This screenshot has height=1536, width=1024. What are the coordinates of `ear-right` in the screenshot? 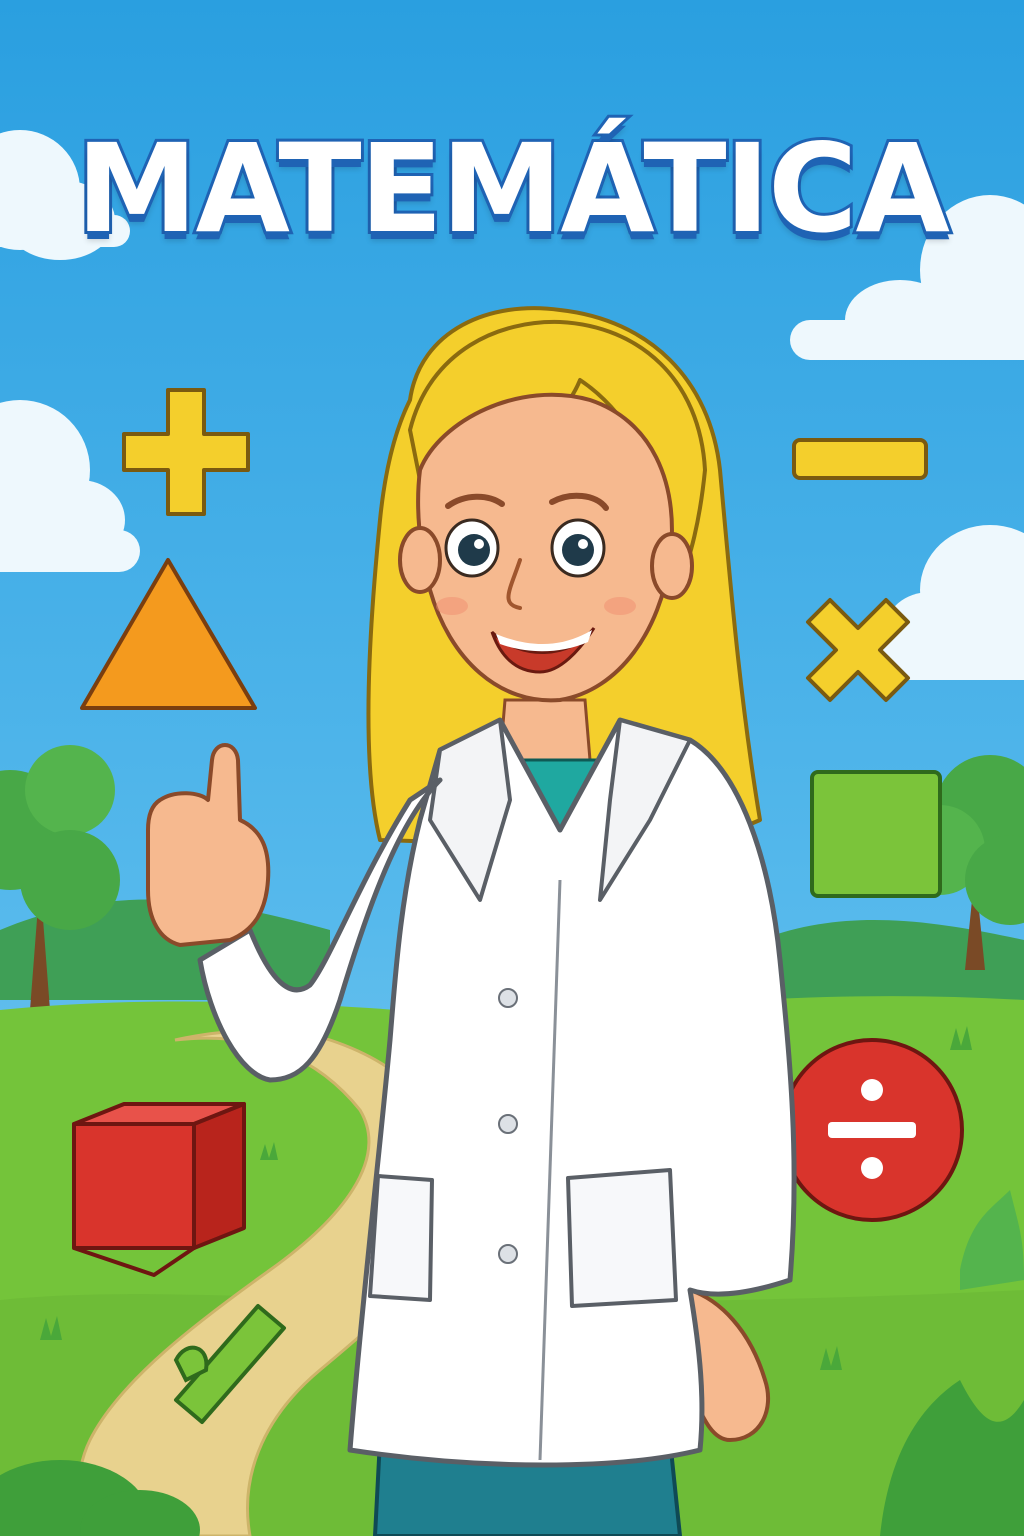 It's located at (672, 566).